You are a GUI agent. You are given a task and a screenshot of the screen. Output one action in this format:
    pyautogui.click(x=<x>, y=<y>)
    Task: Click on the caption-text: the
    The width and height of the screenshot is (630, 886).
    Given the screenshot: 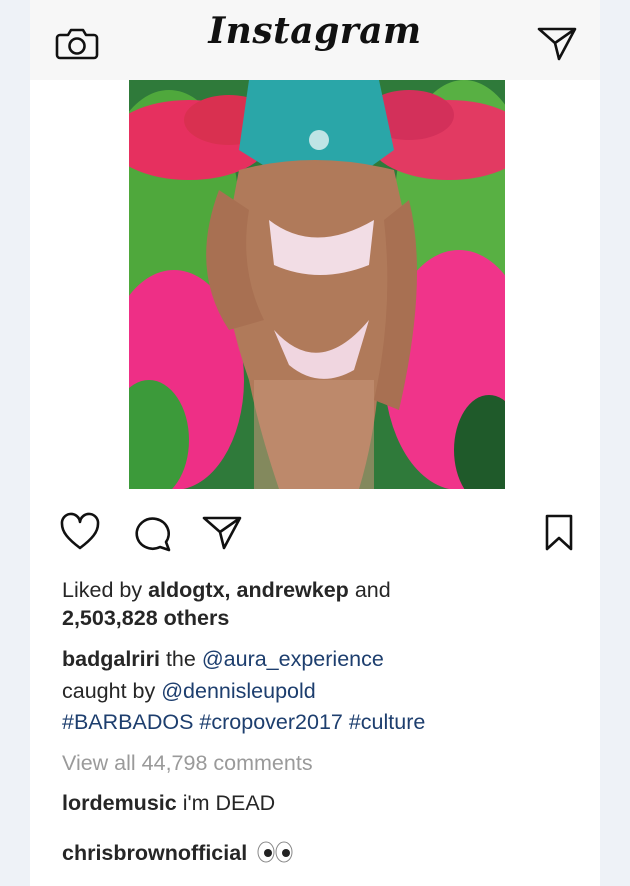 What is the action you would take?
    pyautogui.click(x=180, y=659)
    